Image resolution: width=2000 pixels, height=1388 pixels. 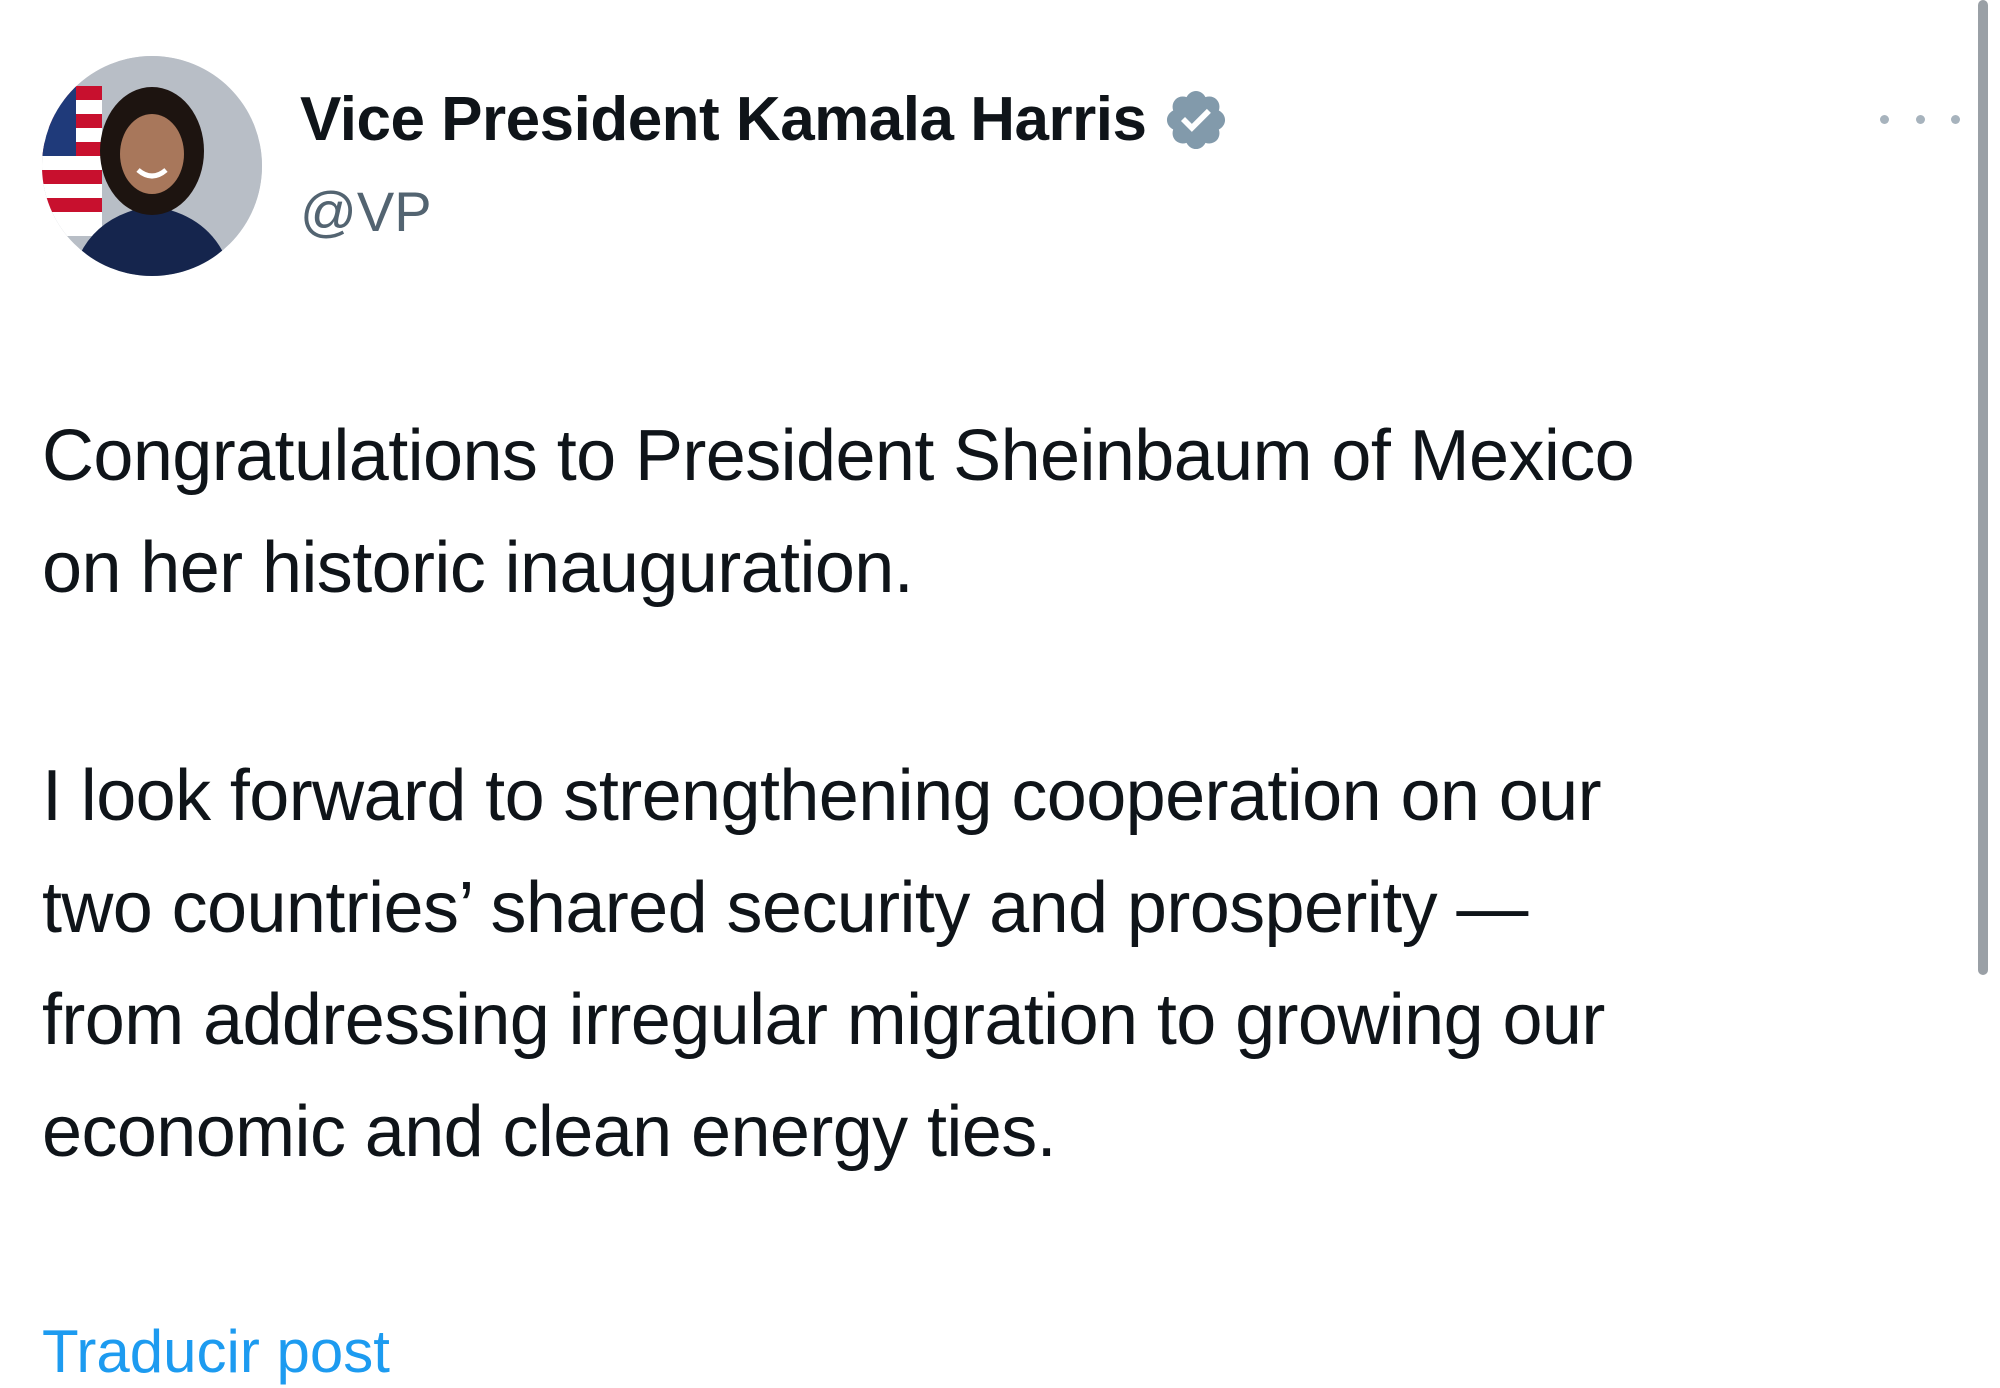 I want to click on author-handle: @VP, so click(x=366, y=212).